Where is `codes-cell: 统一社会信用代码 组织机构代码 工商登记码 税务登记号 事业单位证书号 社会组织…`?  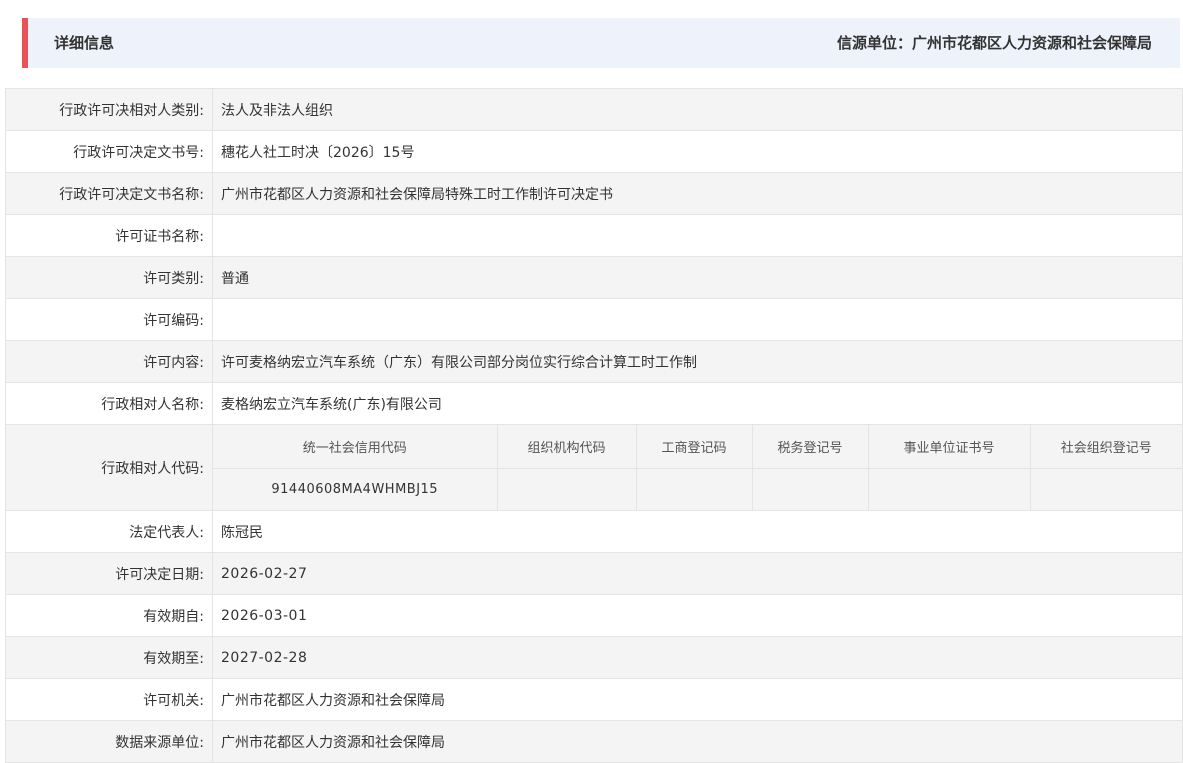 codes-cell: 统一社会信用代码 组织机构代码 工商登记码 税务登记号 事业单位证书号 社会组织… is located at coordinates (697, 467).